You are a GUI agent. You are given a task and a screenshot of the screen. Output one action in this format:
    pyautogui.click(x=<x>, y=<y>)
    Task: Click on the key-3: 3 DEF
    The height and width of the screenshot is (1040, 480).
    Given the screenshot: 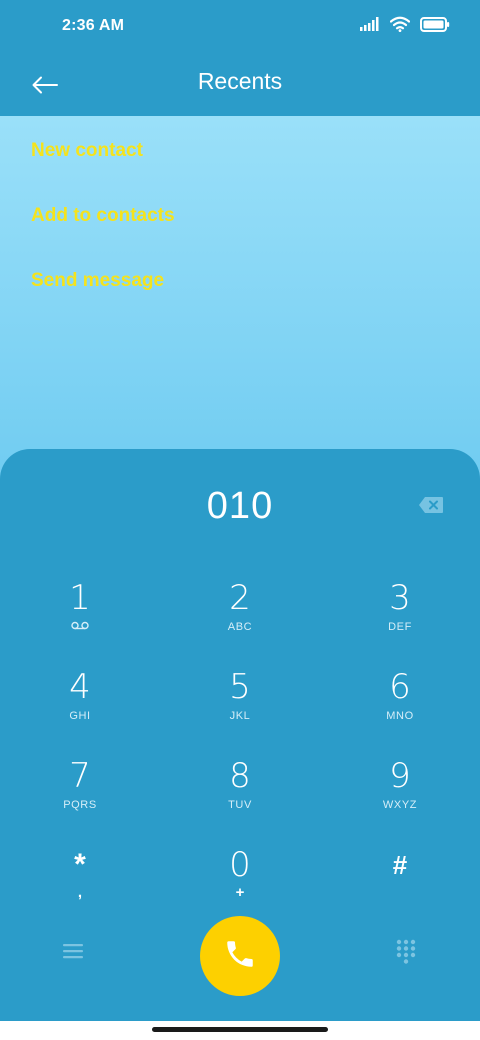 What is the action you would take?
    pyautogui.click(x=400, y=619)
    